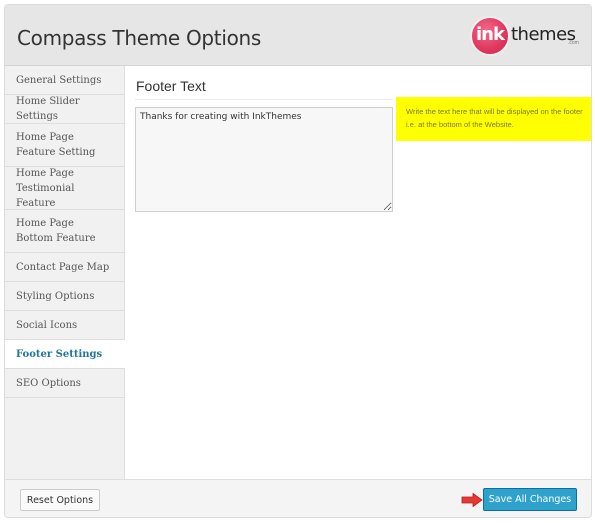 The image size is (595, 523). Describe the element at coordinates (573, 43) in the screenshot. I see `logo-suffix: .com` at that location.